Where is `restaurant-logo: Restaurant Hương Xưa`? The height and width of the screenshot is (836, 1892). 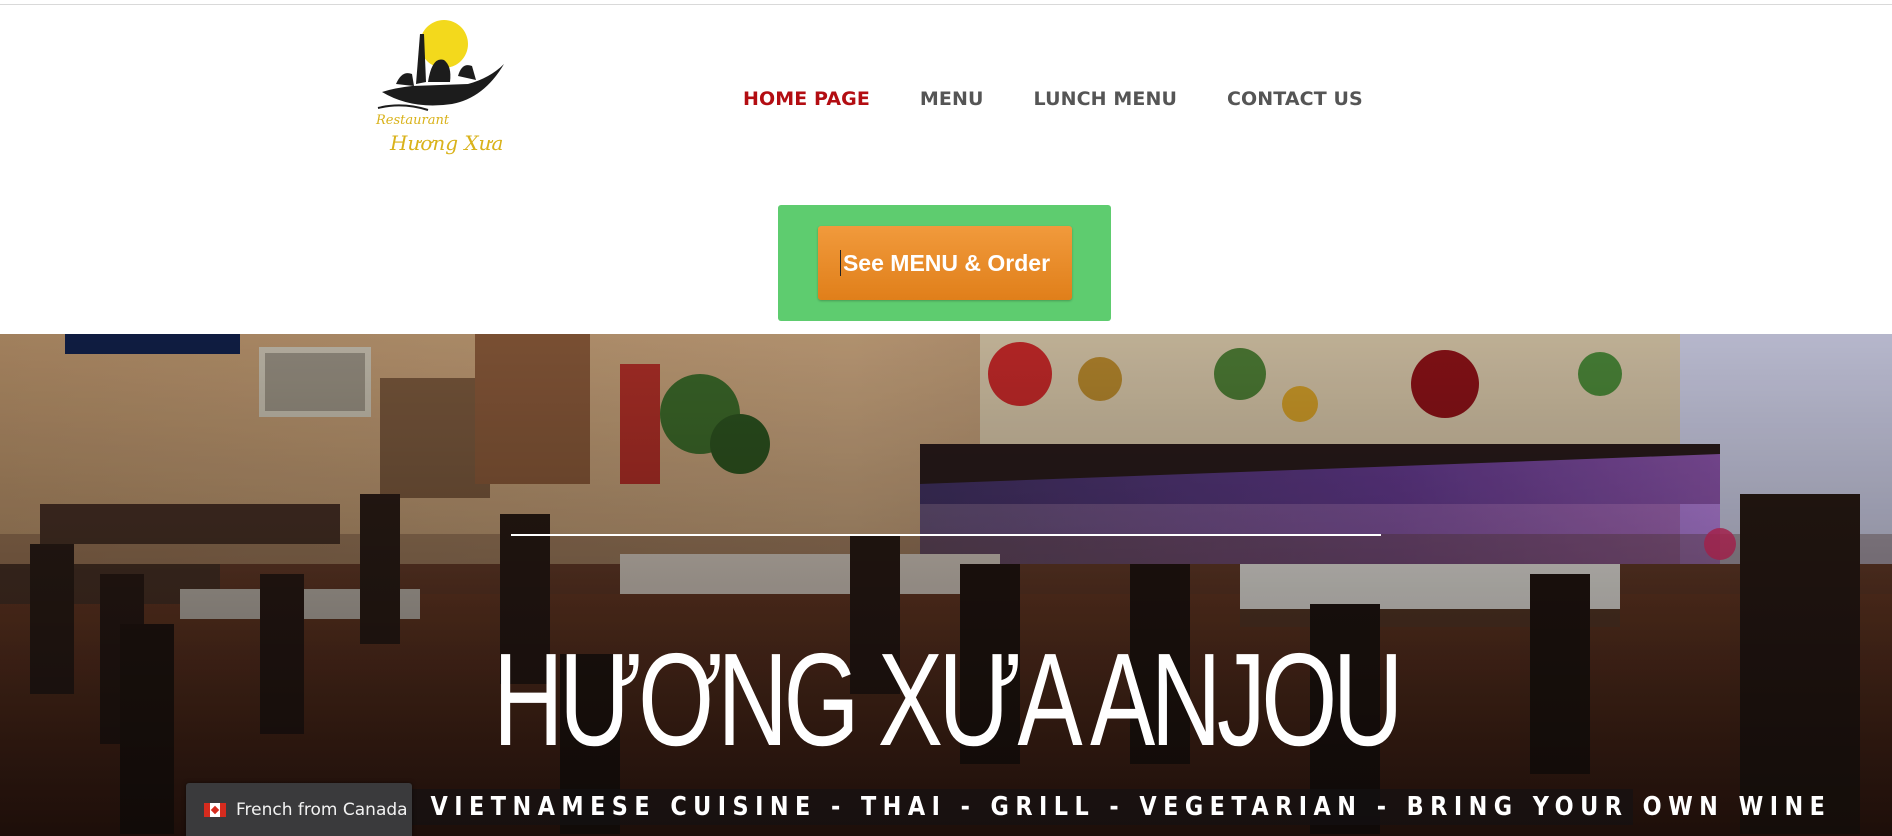
restaurant-logo: Restaurant Hương Xưa is located at coordinates (442, 88).